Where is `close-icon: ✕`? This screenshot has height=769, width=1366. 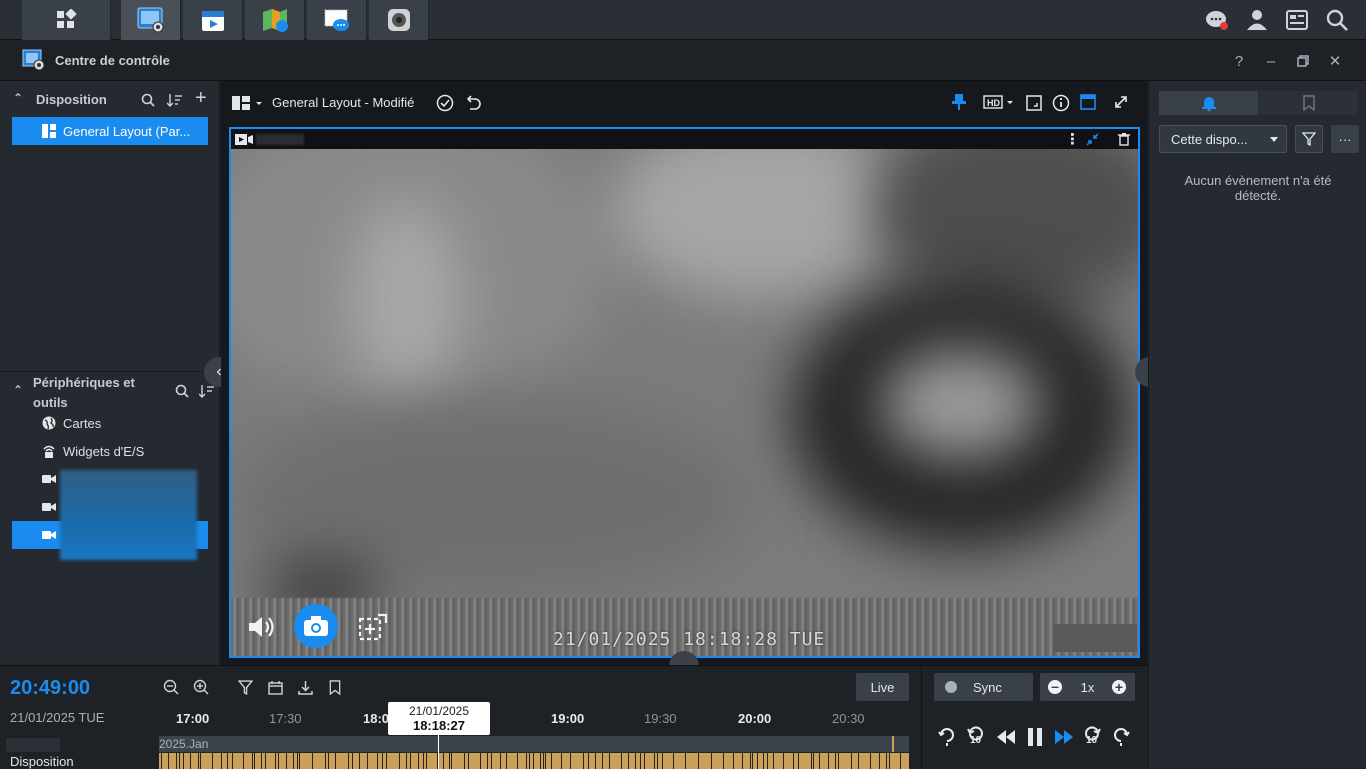
close-icon: ✕ is located at coordinates (1335, 61).